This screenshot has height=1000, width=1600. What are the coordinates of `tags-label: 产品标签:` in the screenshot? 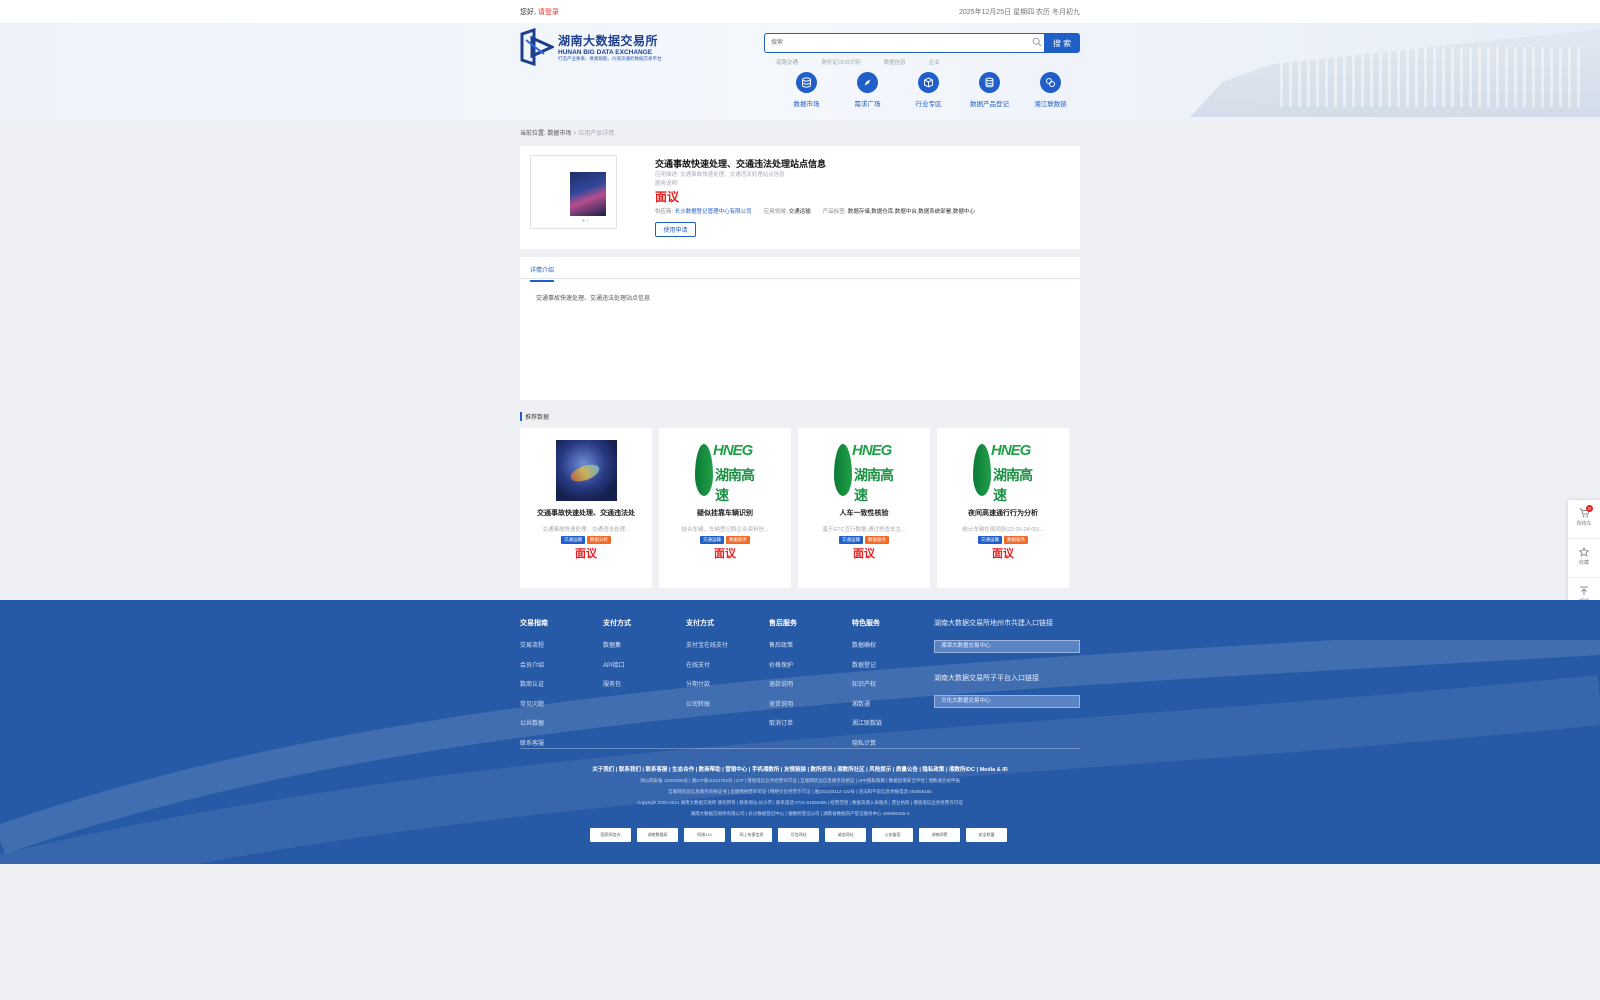 It's located at (834, 212).